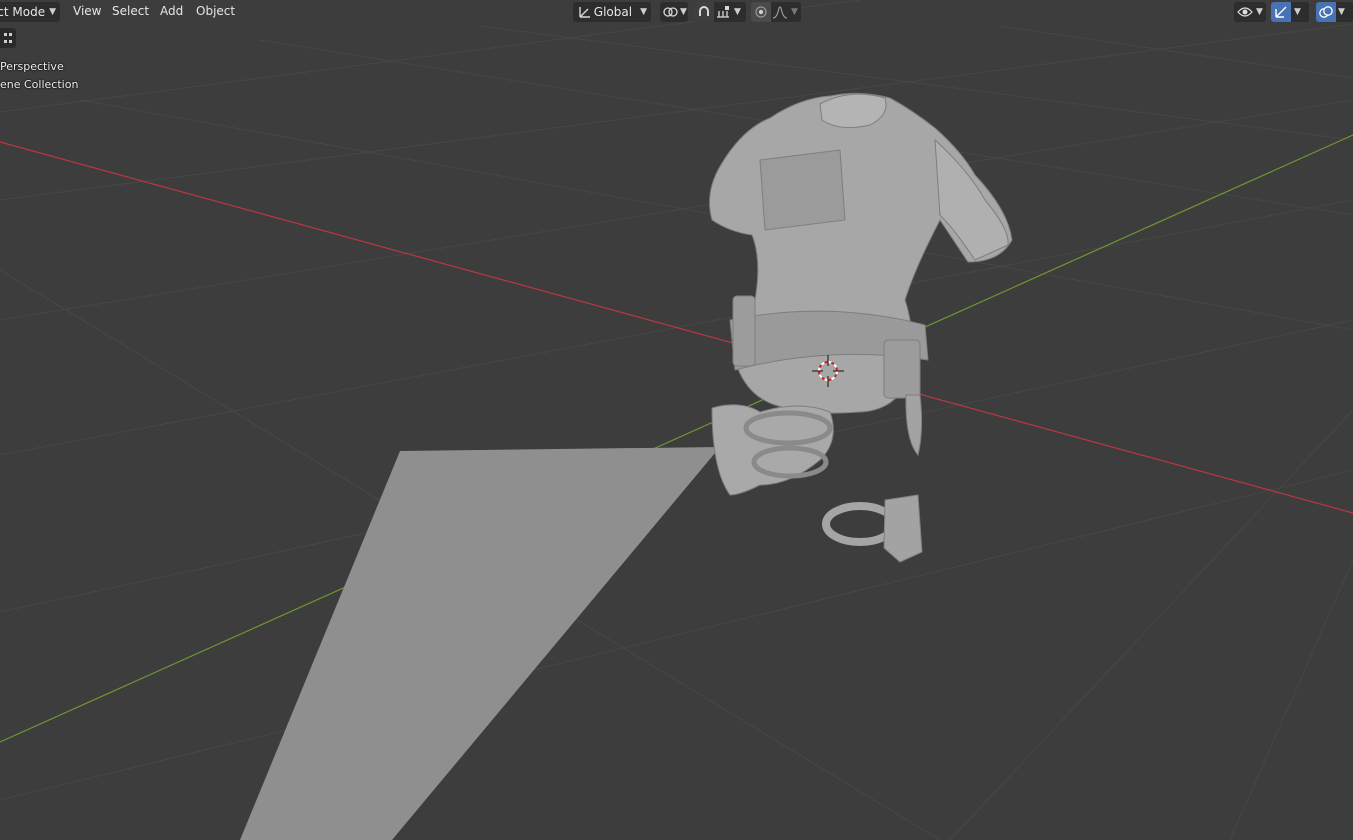  I want to click on menu-add: Add, so click(171, 11).